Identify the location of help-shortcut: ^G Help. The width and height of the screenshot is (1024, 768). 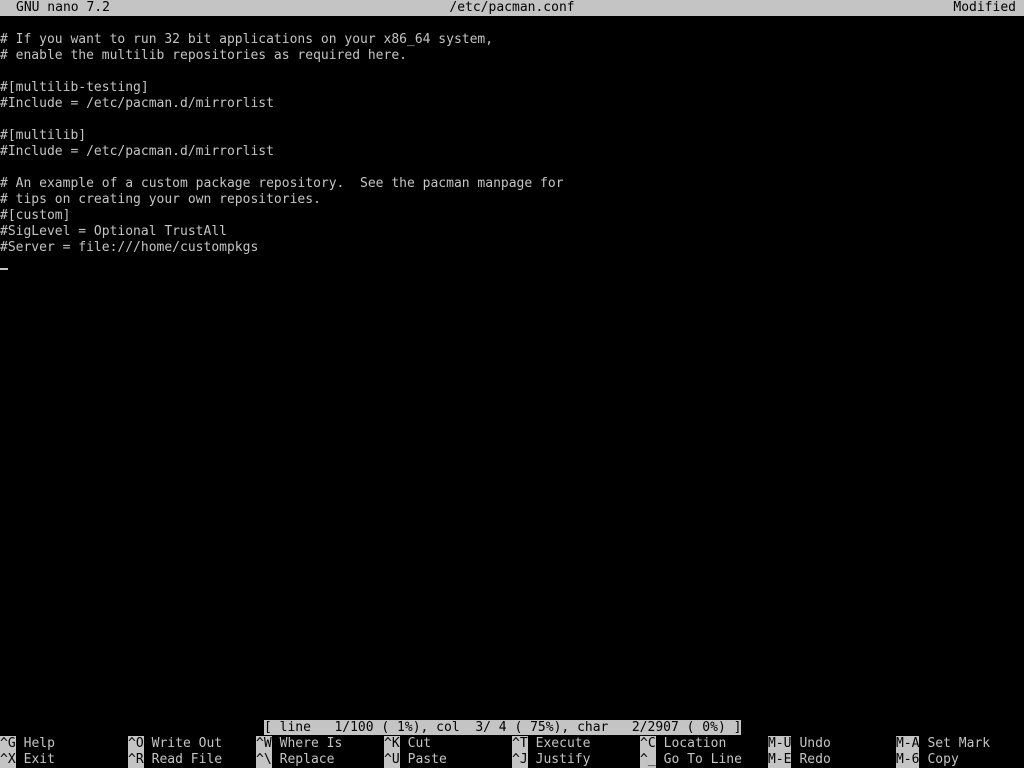
(27, 744).